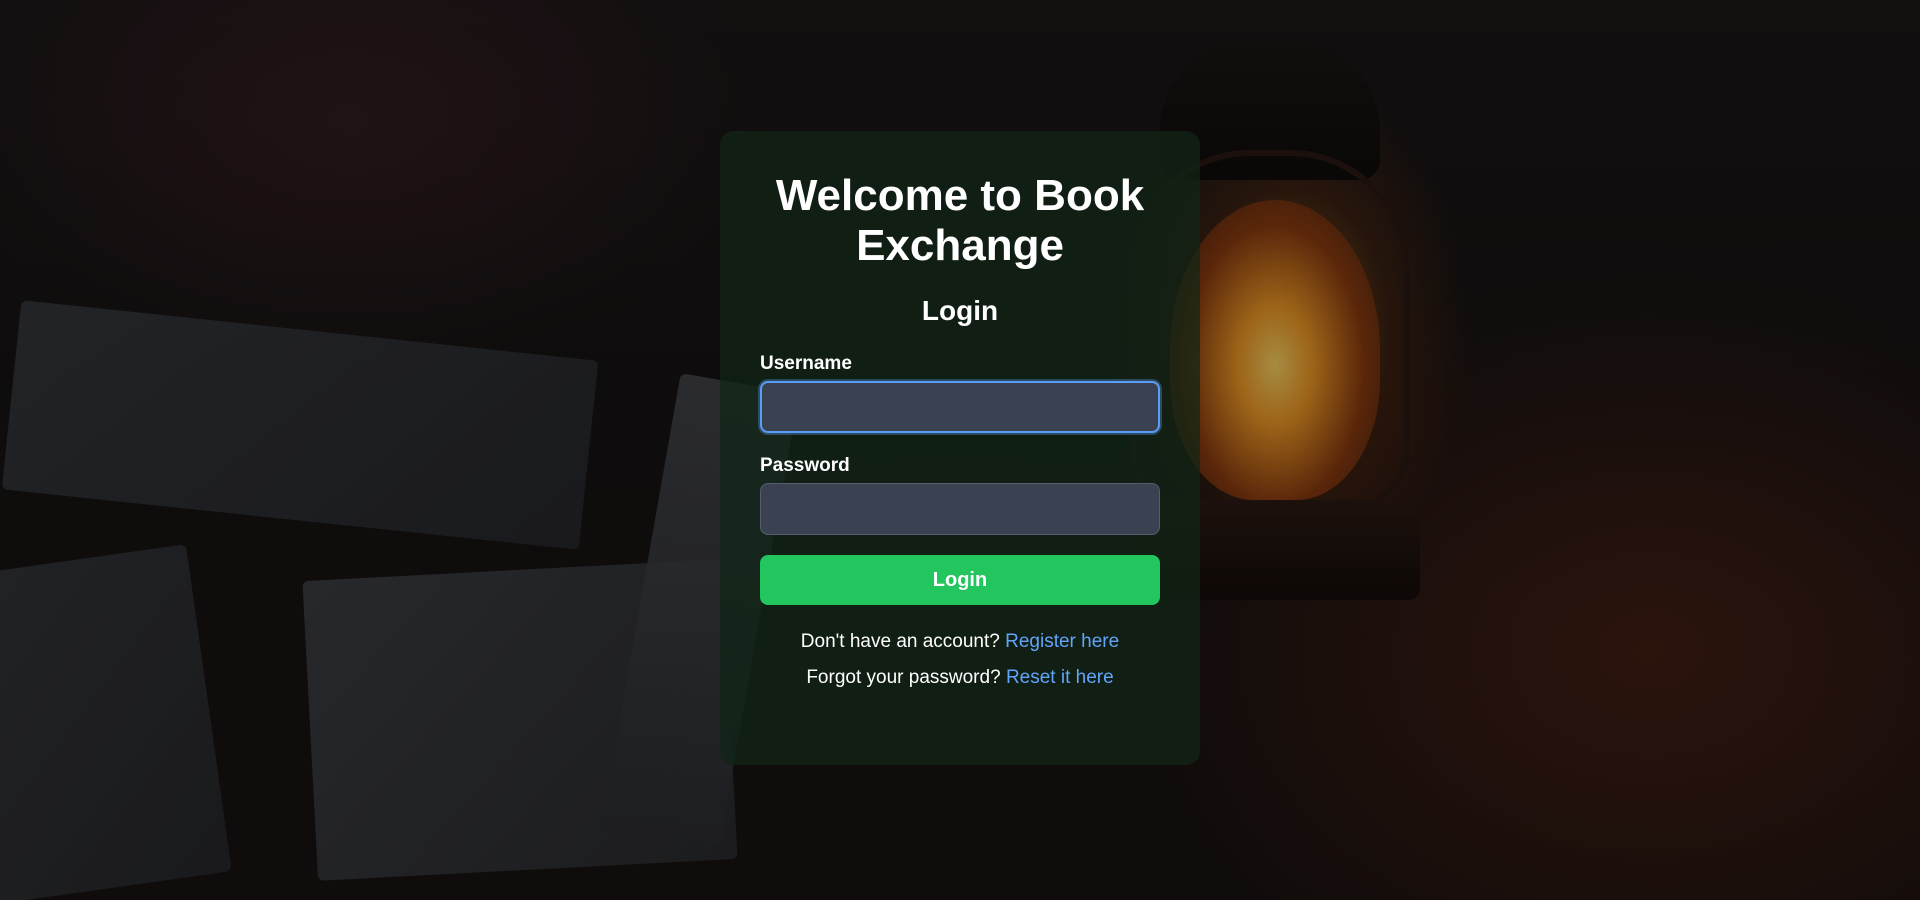  I want to click on reset-prompt-line: Forgot your password? Reset it here, so click(960, 678).